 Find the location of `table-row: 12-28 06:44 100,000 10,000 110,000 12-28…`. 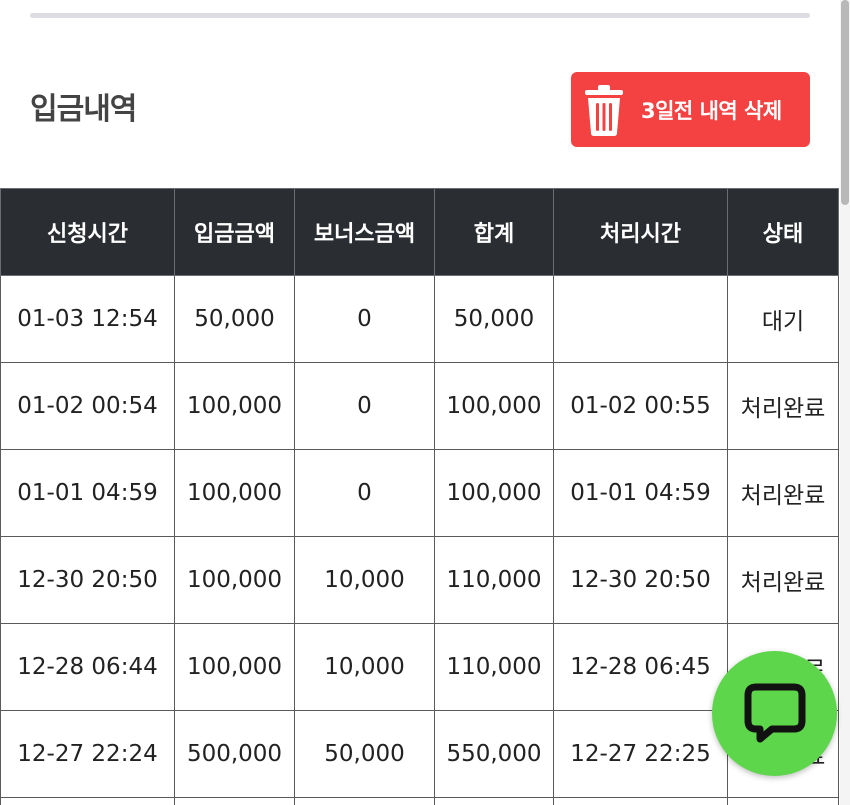

table-row: 12-28 06:44 100,000 10,000 110,000 12-28… is located at coordinates (419, 667).